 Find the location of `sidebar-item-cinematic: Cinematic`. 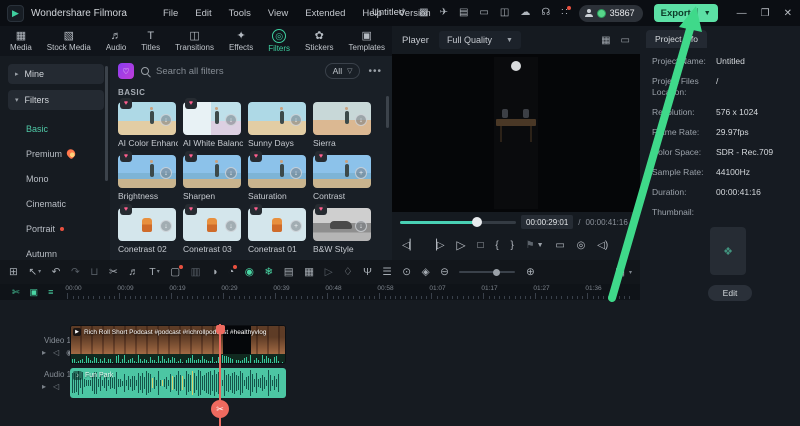

sidebar-item-cinematic: Cinematic is located at coordinates (56, 203).